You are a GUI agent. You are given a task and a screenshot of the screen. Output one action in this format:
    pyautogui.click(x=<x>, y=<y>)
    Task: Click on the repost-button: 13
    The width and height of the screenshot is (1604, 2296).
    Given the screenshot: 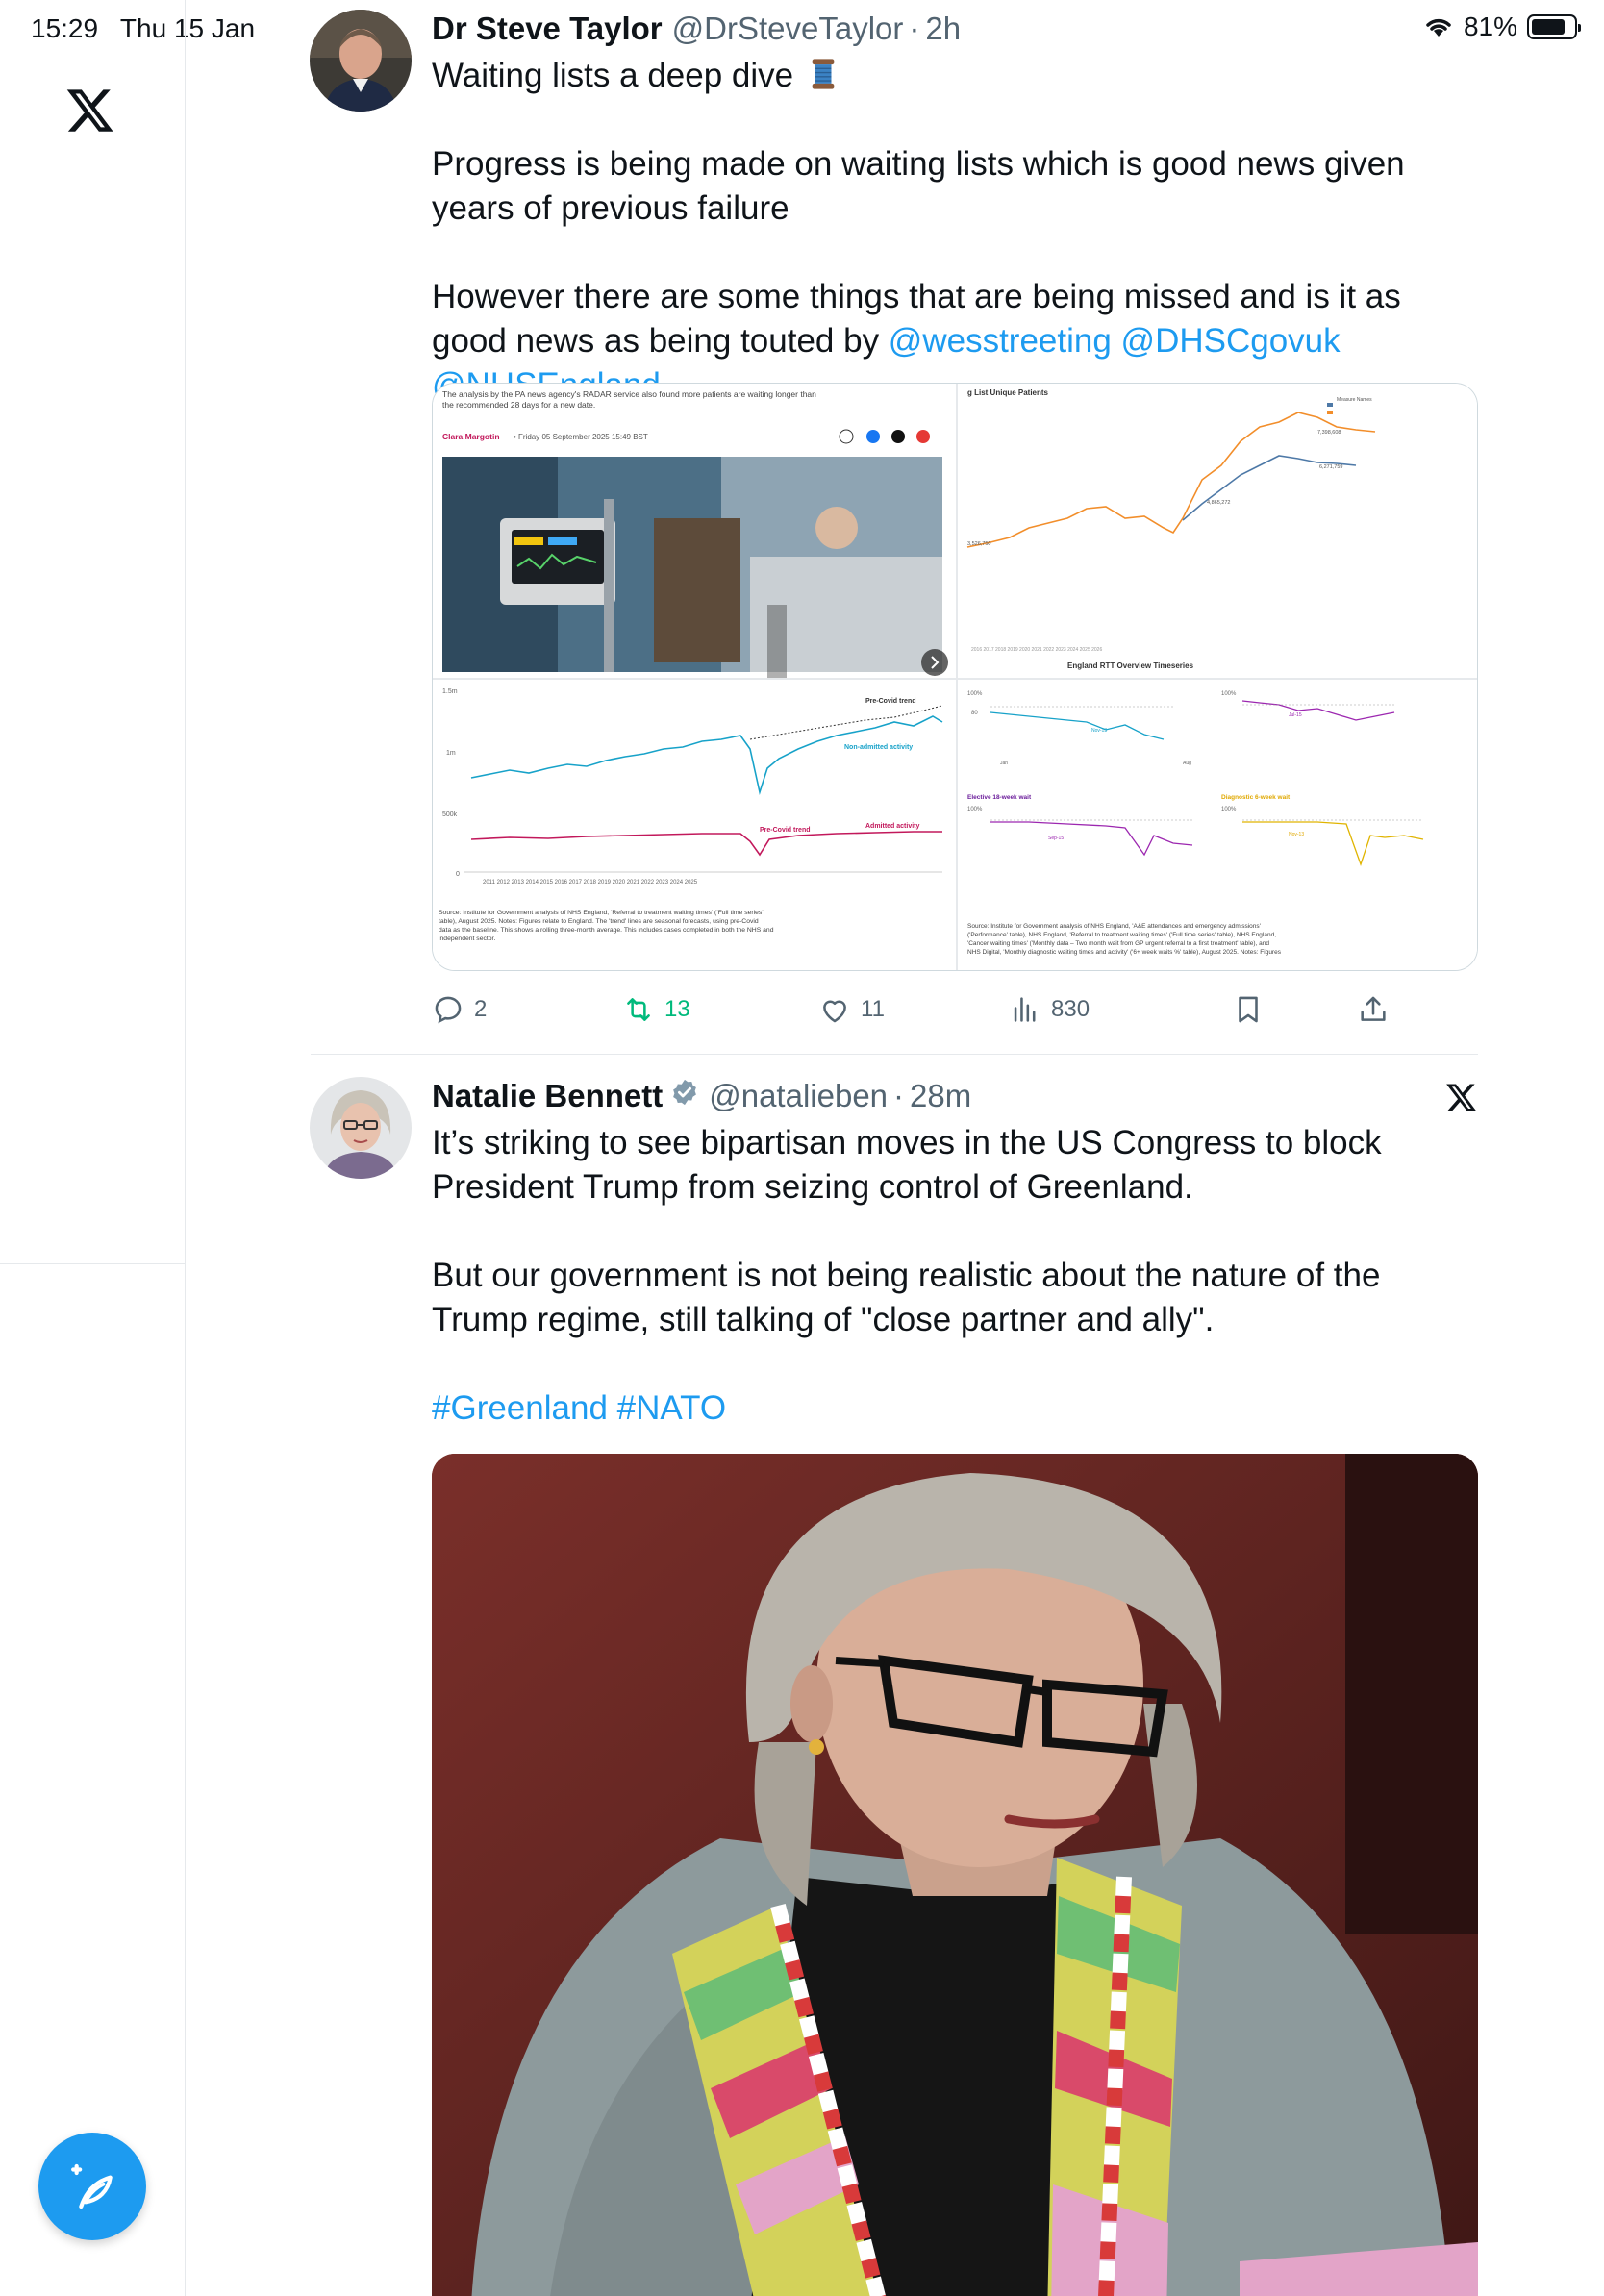 What is the action you would take?
    pyautogui.click(x=656, y=1009)
    